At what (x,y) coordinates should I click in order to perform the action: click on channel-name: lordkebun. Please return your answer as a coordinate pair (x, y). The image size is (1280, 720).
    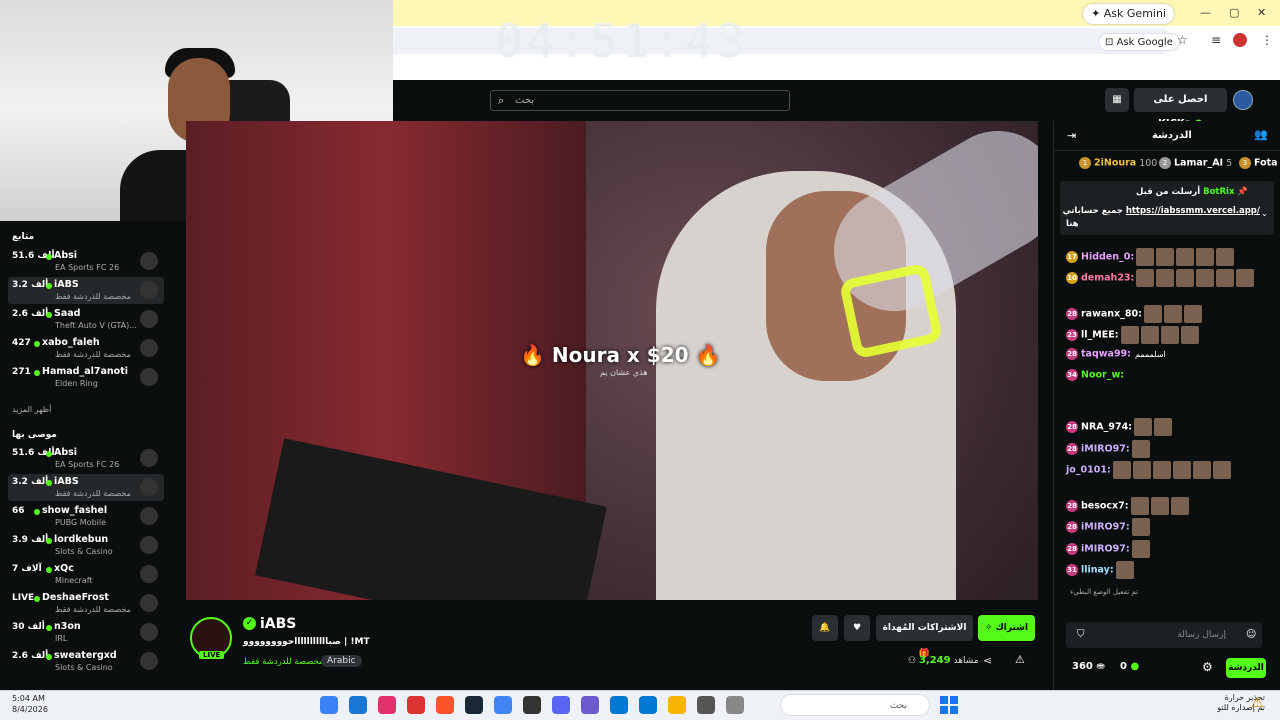
    Looking at the image, I should click on (81, 539).